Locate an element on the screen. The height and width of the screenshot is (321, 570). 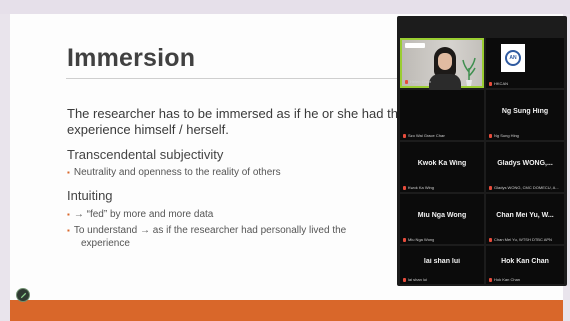
participant-name: Ng Sung Hing is located at coordinates (525, 111).